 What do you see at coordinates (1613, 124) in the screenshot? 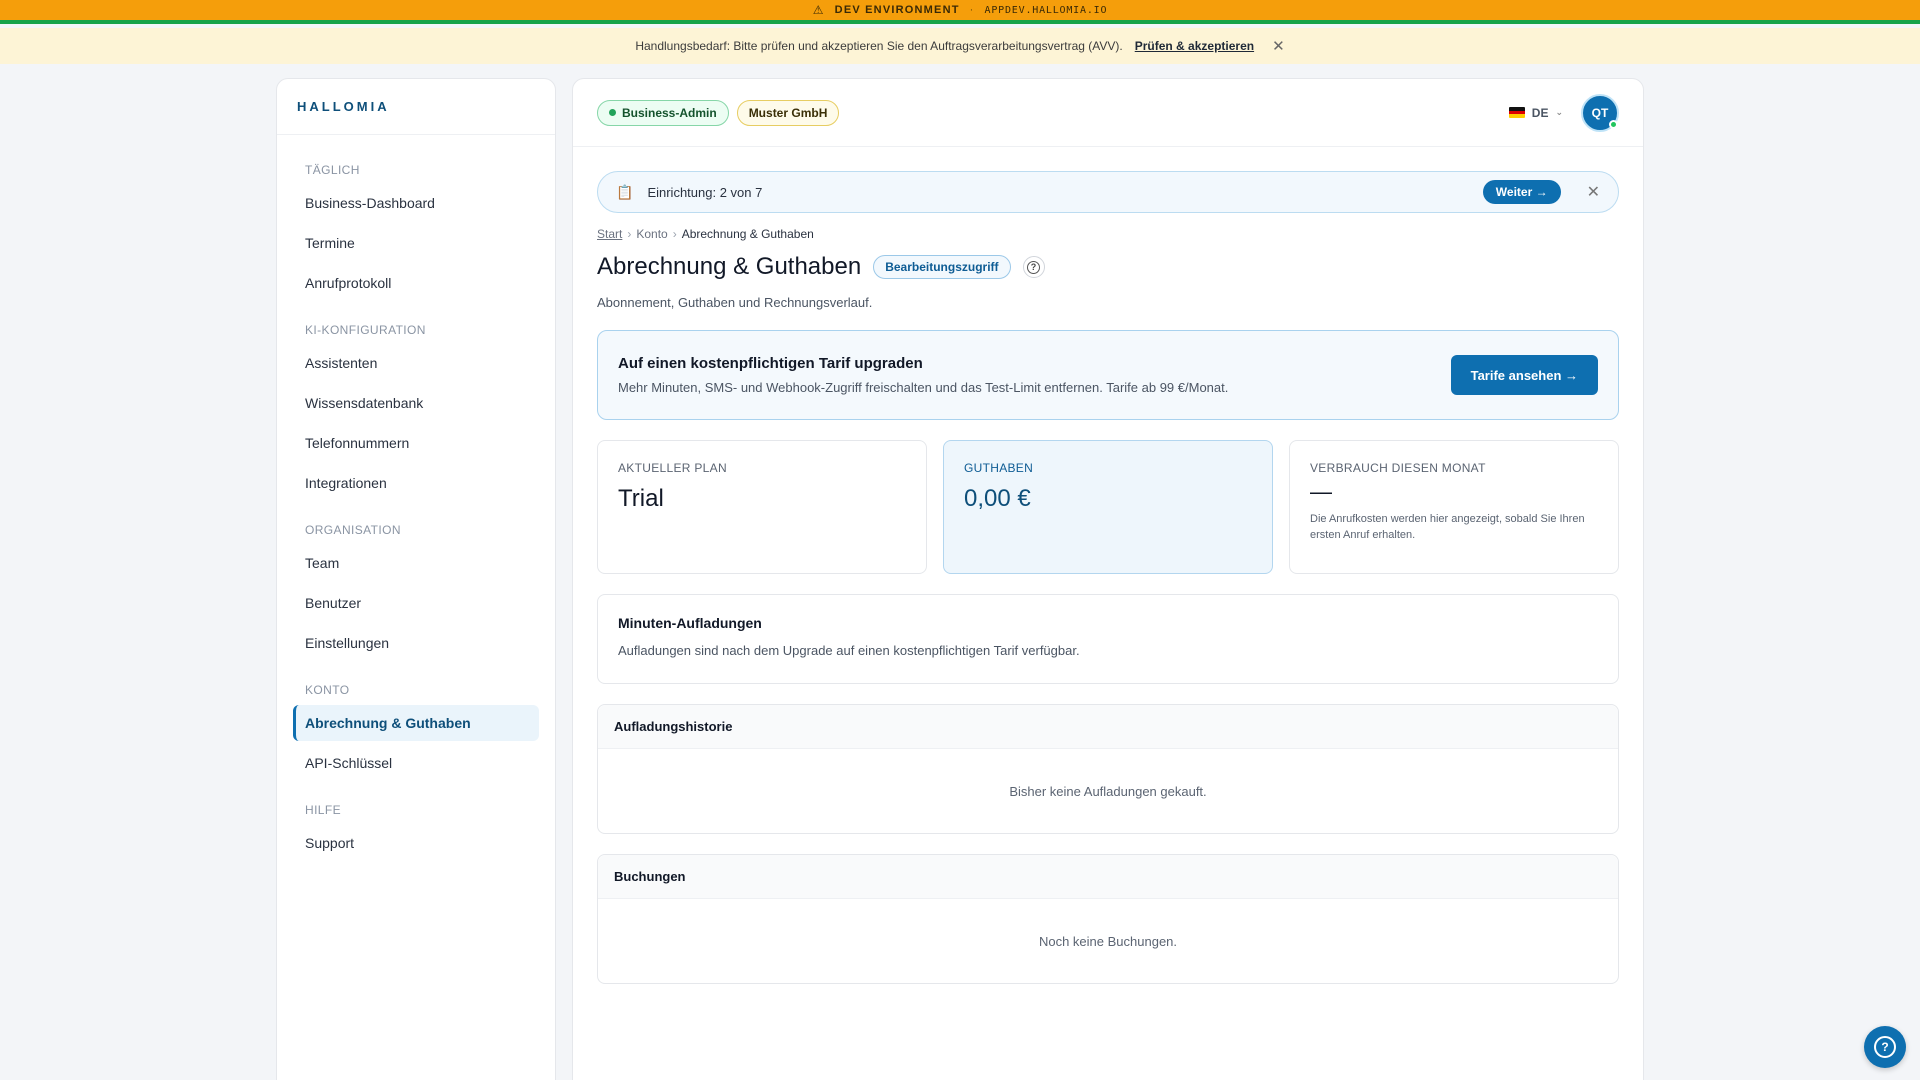
I see `online-status-icon` at bounding box center [1613, 124].